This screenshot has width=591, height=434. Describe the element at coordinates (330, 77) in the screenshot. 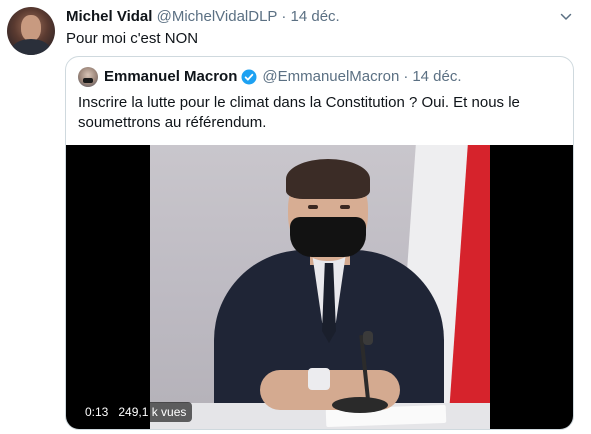

I see `quoted-author-handle: @EmmanuelMacron` at that location.